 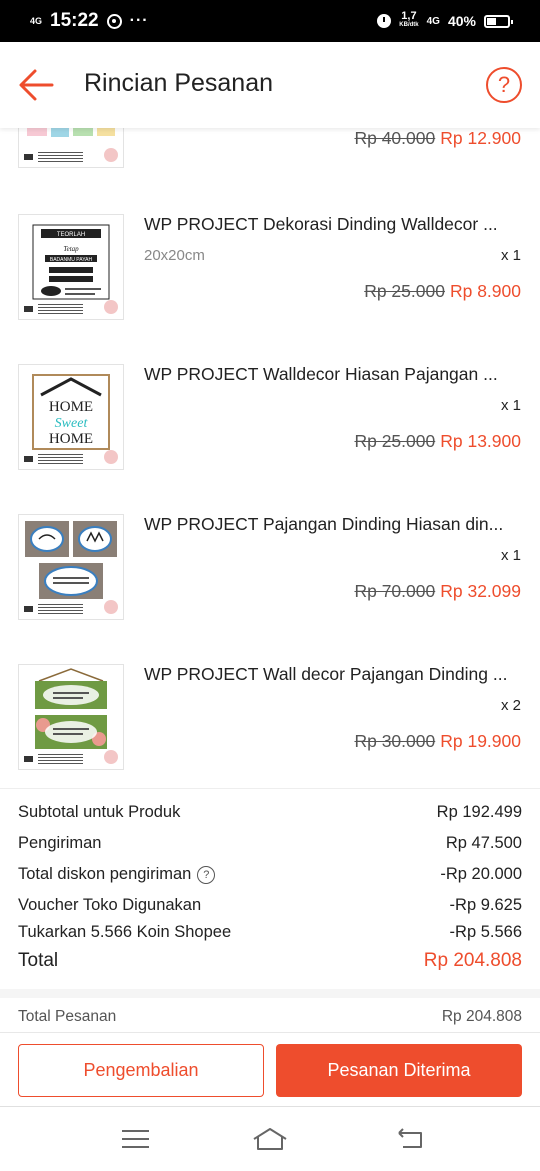 I want to click on menu-icon, so click(x=135, y=1139).